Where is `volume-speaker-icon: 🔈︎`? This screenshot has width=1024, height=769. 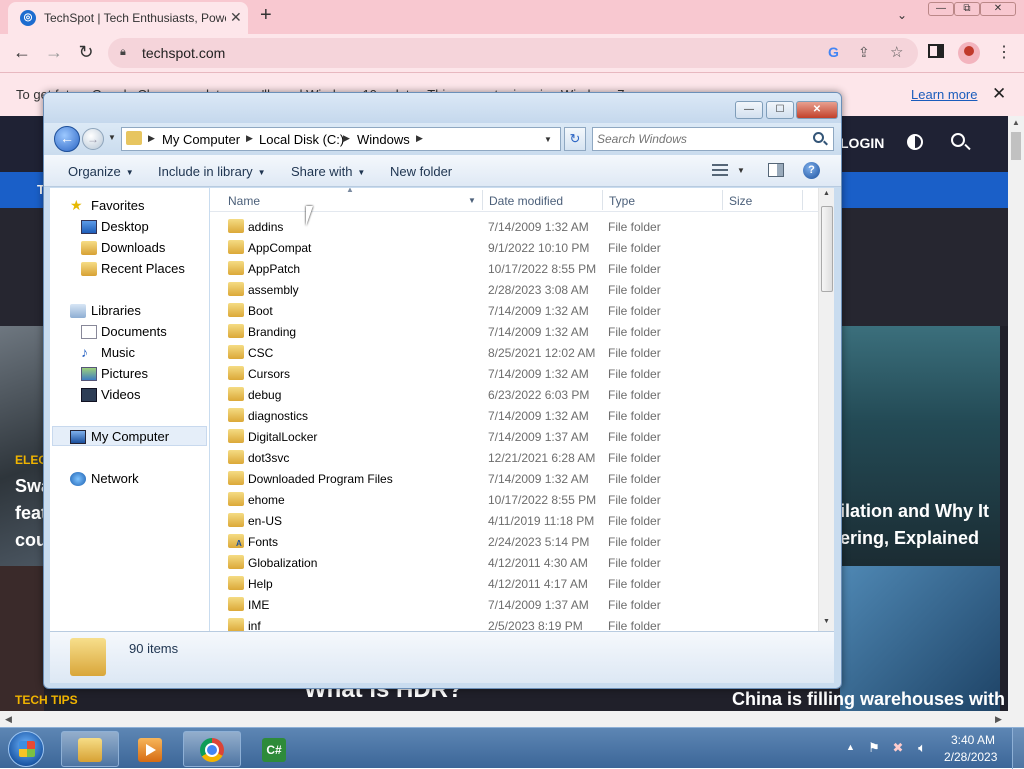
volume-speaker-icon: 🔈︎ is located at coordinates (922, 748).